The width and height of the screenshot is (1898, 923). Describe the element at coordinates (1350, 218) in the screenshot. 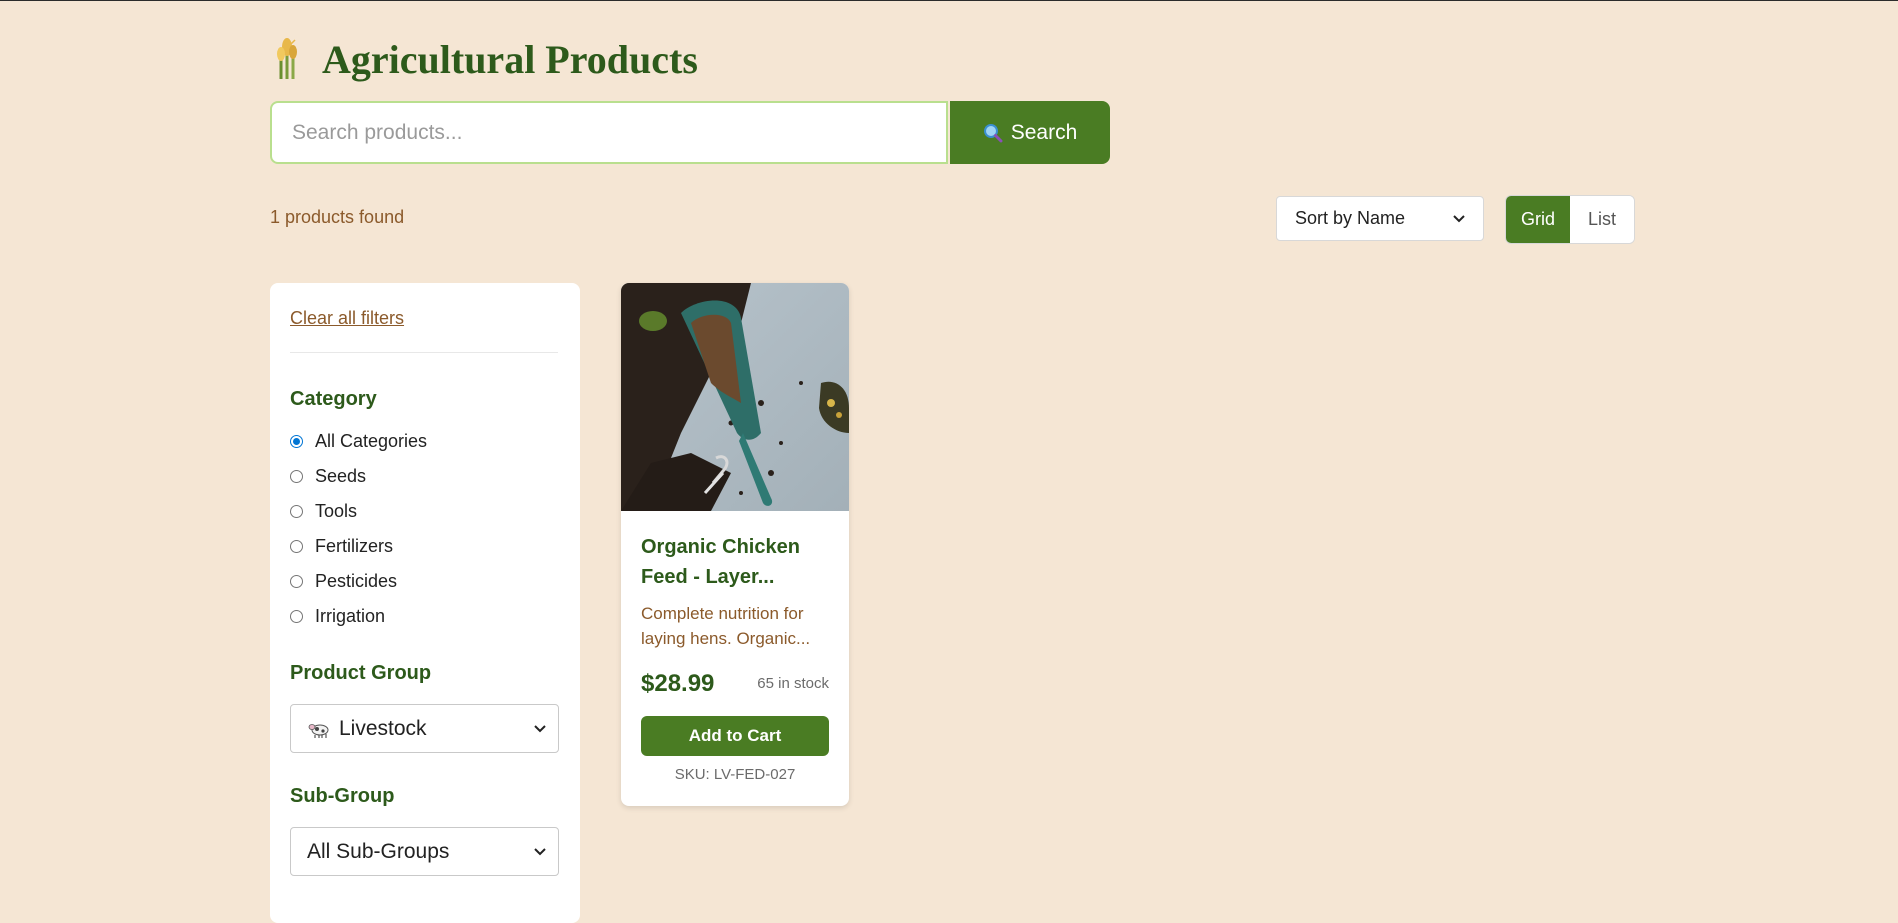

I see `sort-selected-label: Sort by Name` at that location.